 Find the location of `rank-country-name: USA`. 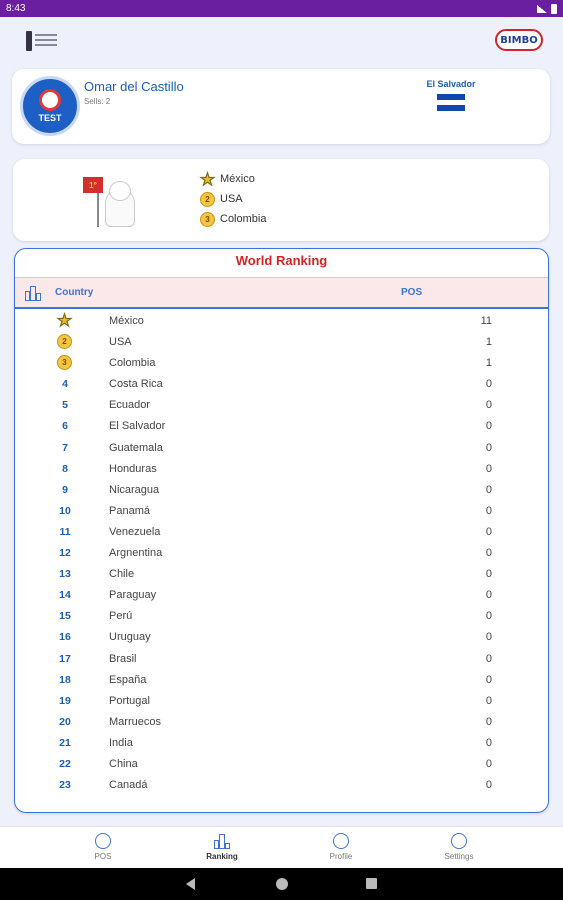

rank-country-name: USA is located at coordinates (120, 342).